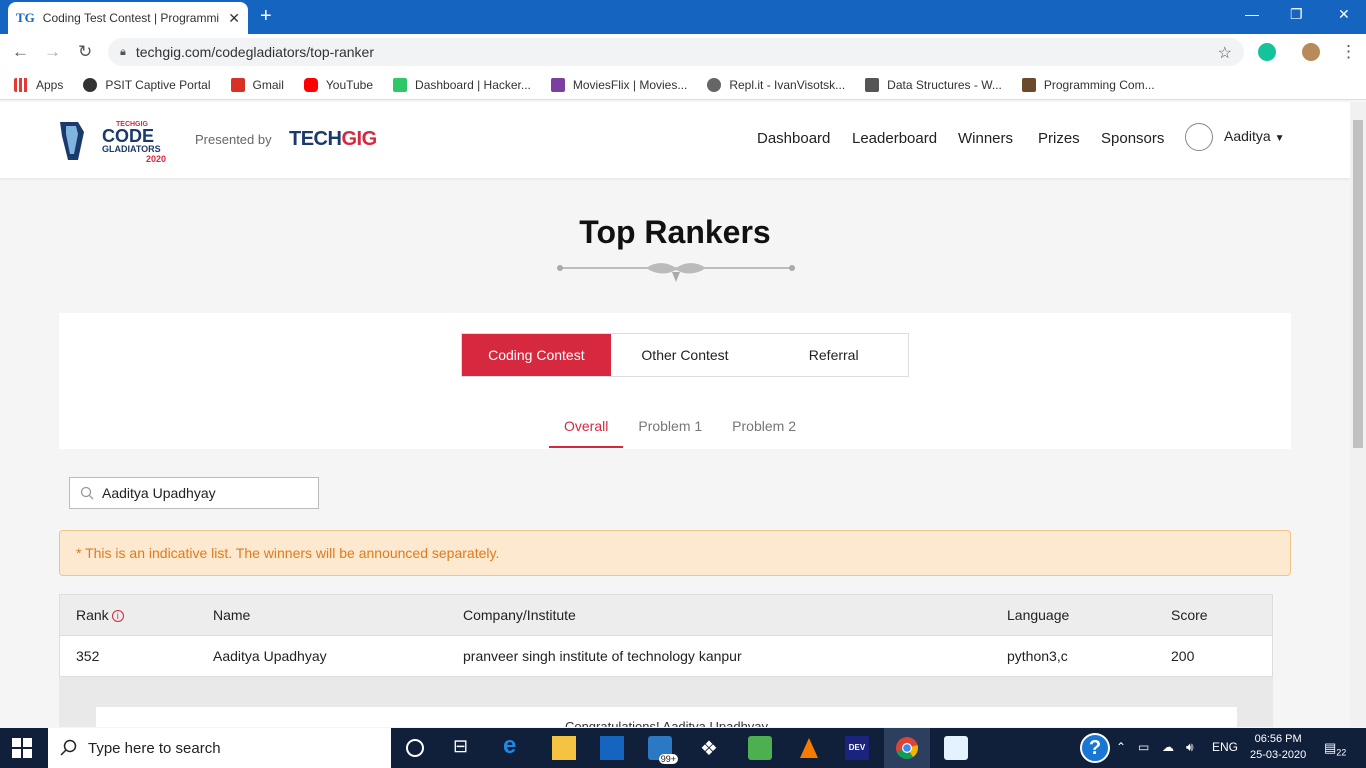 The height and width of the screenshot is (768, 1366). Describe the element at coordinates (557, 84) in the screenshot. I see `moviesflix-icon` at that location.